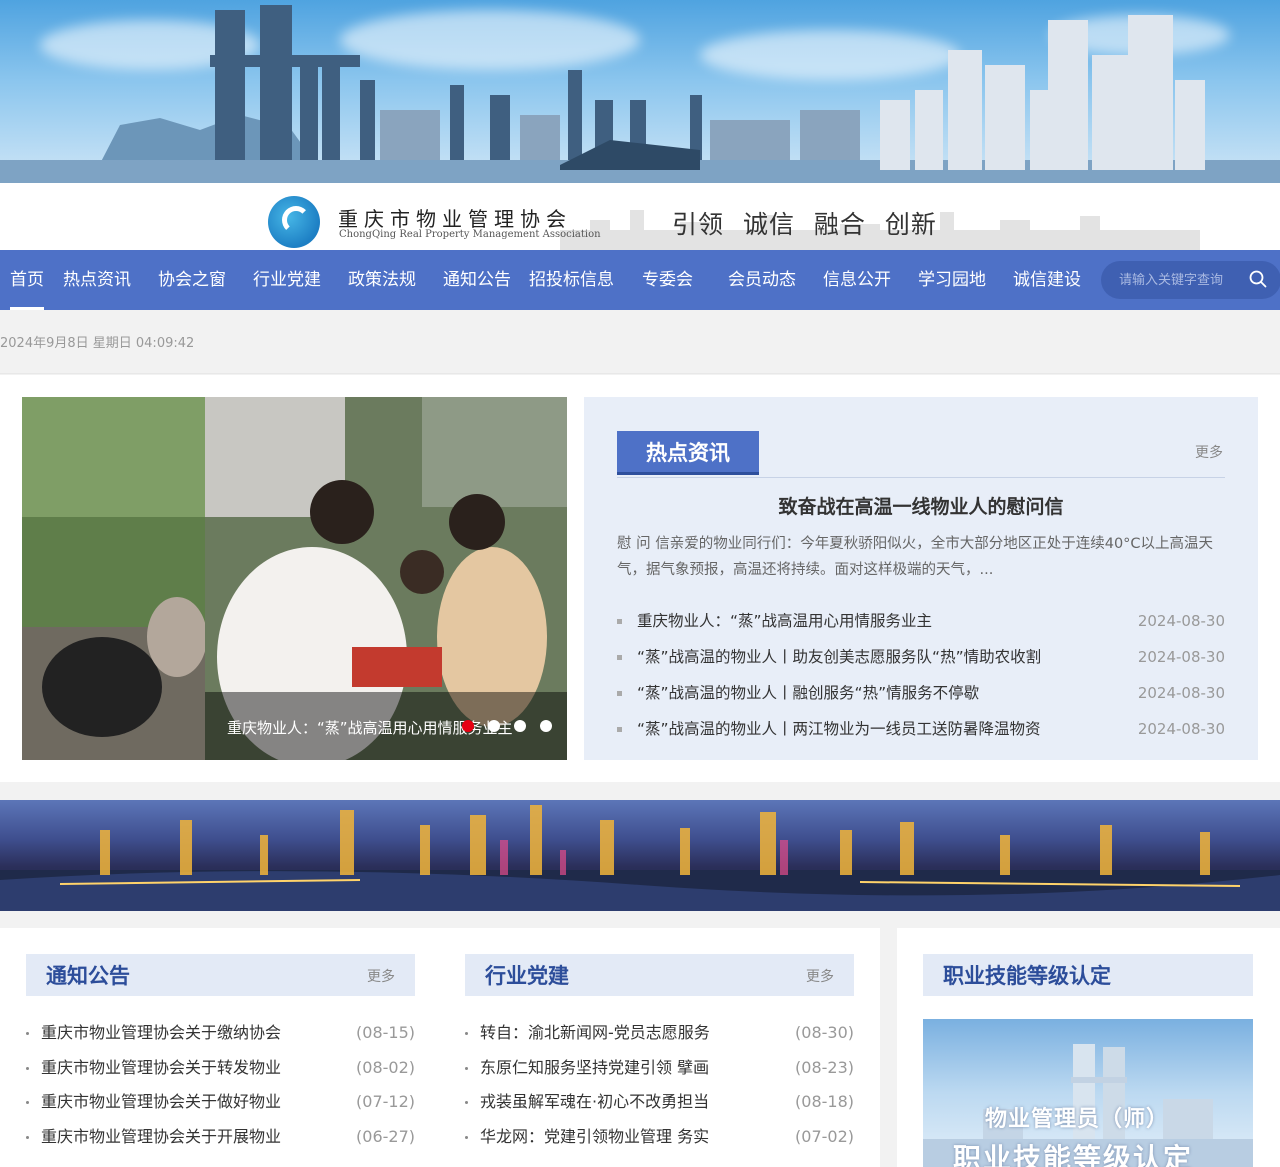 The height and width of the screenshot is (1167, 1280). I want to click on certification-panel: 职业技能等级认定 物业管理员（师） 职业技能等级认定, so click(1088, 1047).